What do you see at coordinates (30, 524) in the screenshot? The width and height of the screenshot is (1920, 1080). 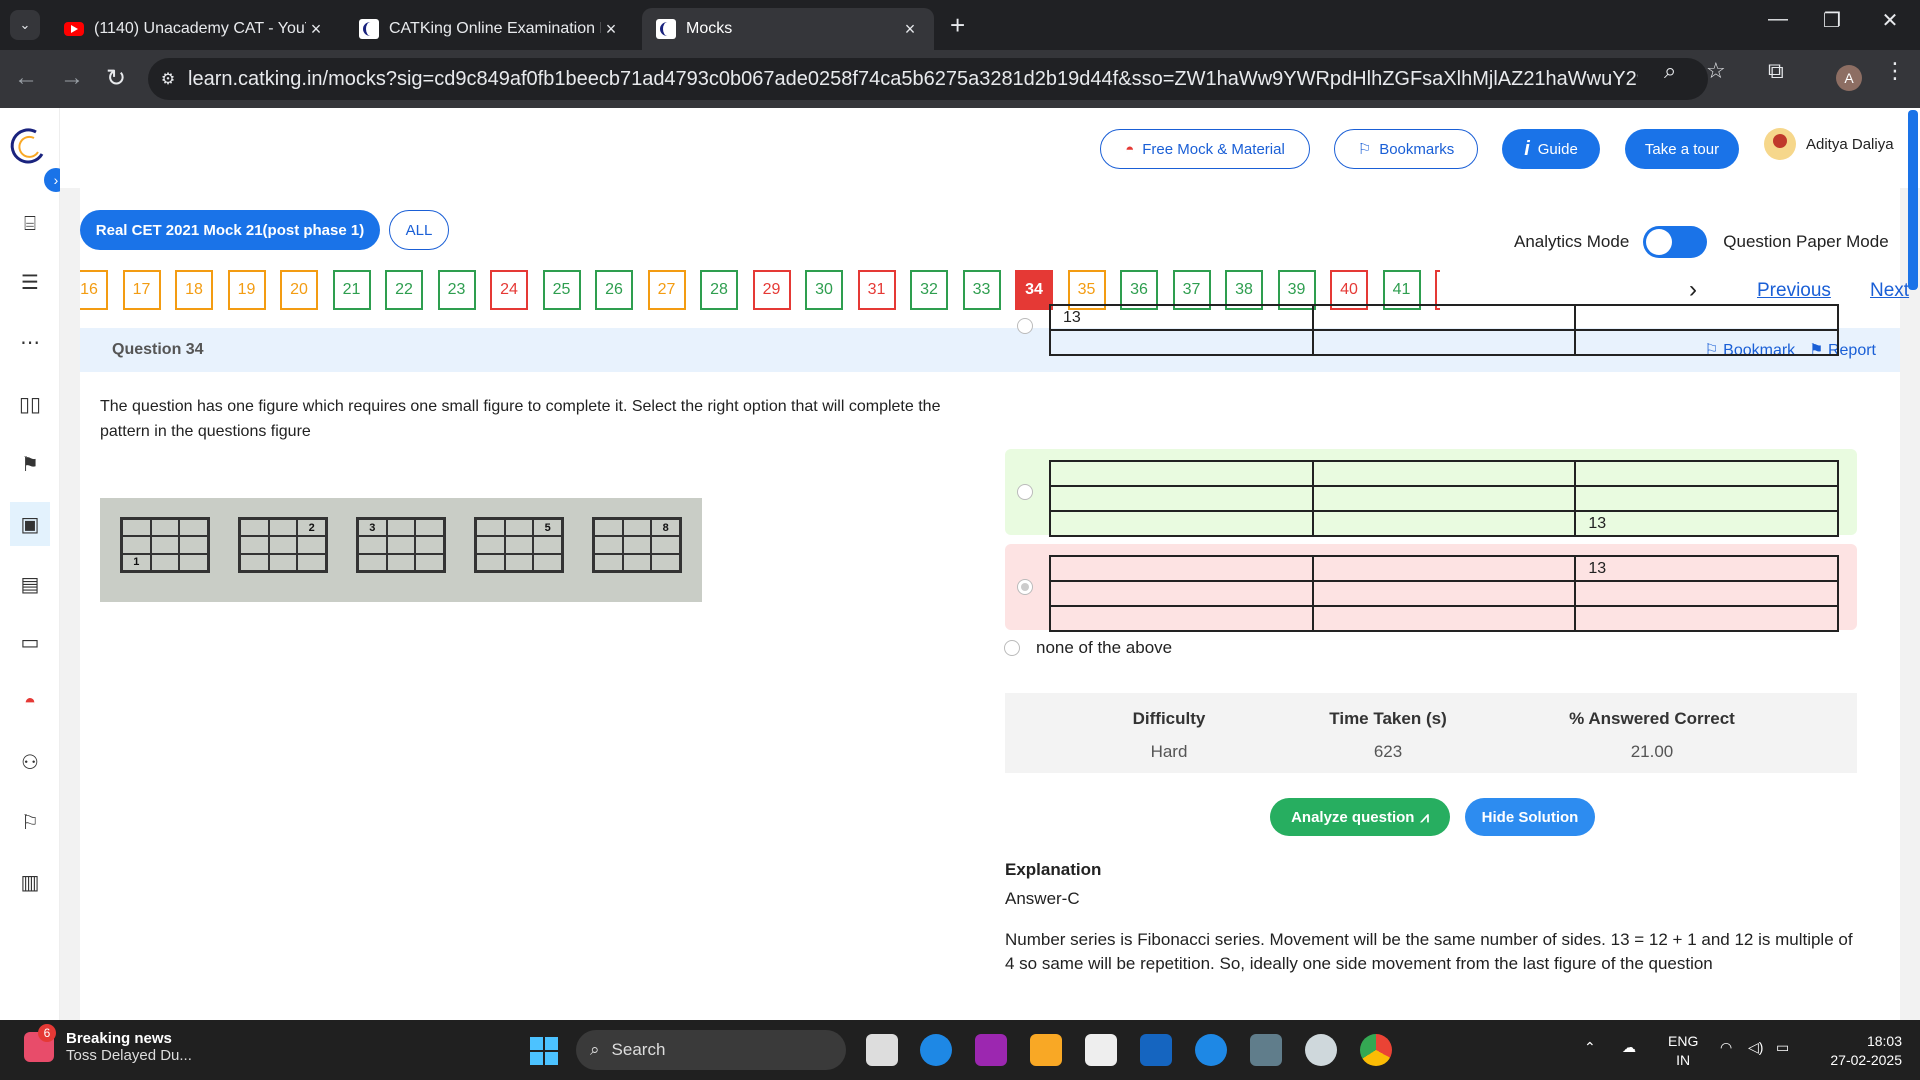 I see `mocks-icon: ▣` at bounding box center [30, 524].